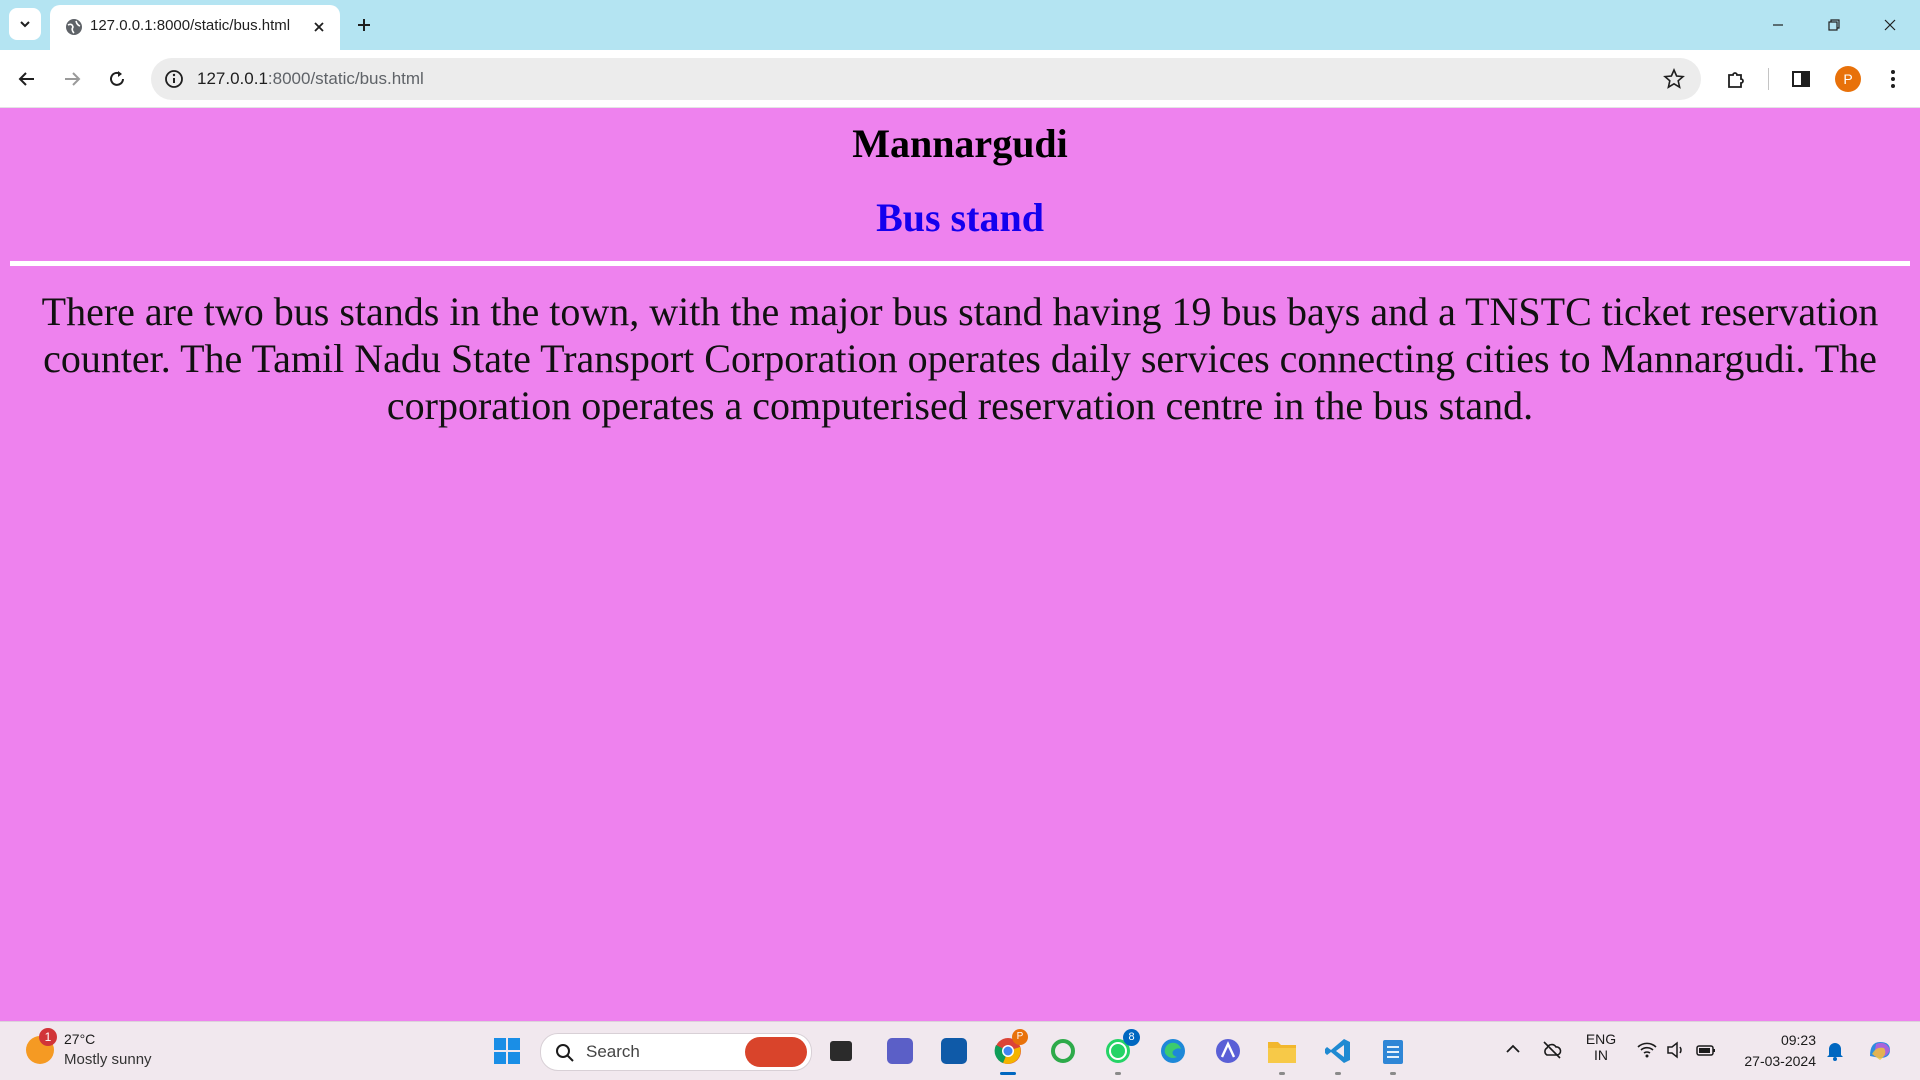 This screenshot has width=1920, height=1080. What do you see at coordinates (1601, 1039) in the screenshot?
I see `language-code: ENG` at bounding box center [1601, 1039].